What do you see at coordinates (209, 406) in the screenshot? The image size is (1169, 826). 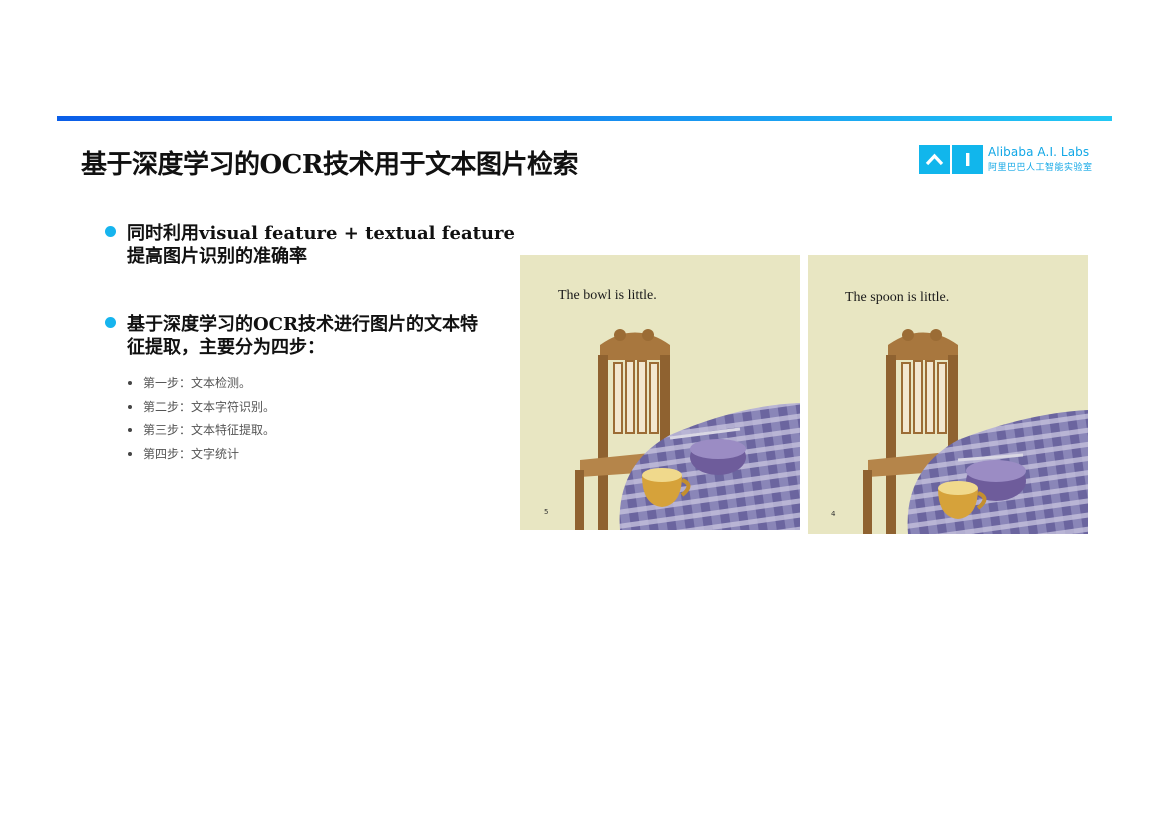 I see `step-item-text: 第二步：文本字符识别。` at bounding box center [209, 406].